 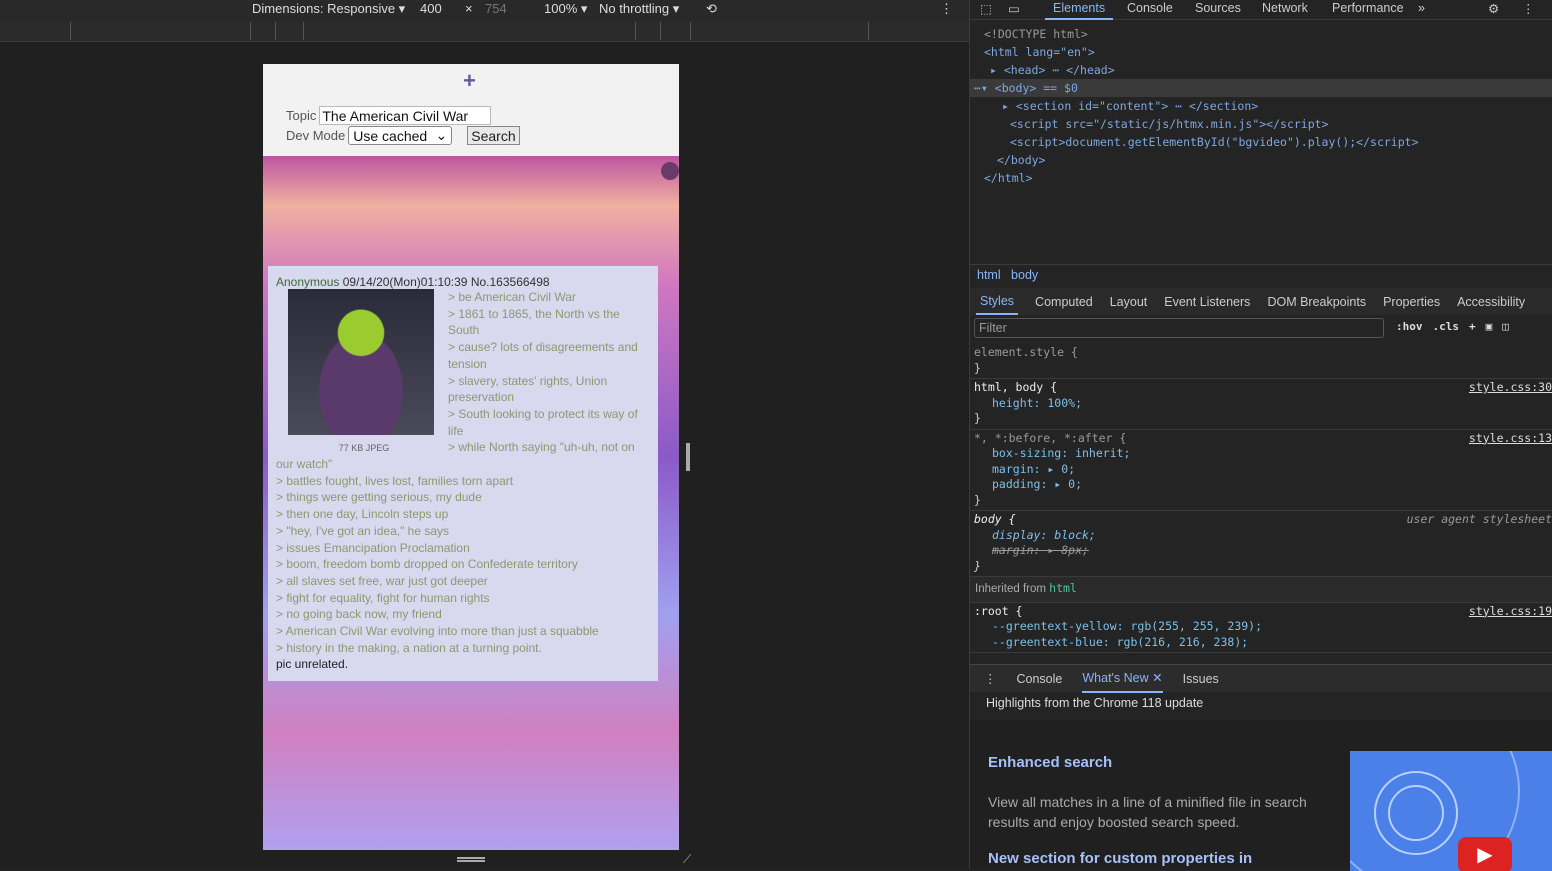 What do you see at coordinates (1510, 439) in the screenshot?
I see `rule-source-link: style.css:13` at bounding box center [1510, 439].